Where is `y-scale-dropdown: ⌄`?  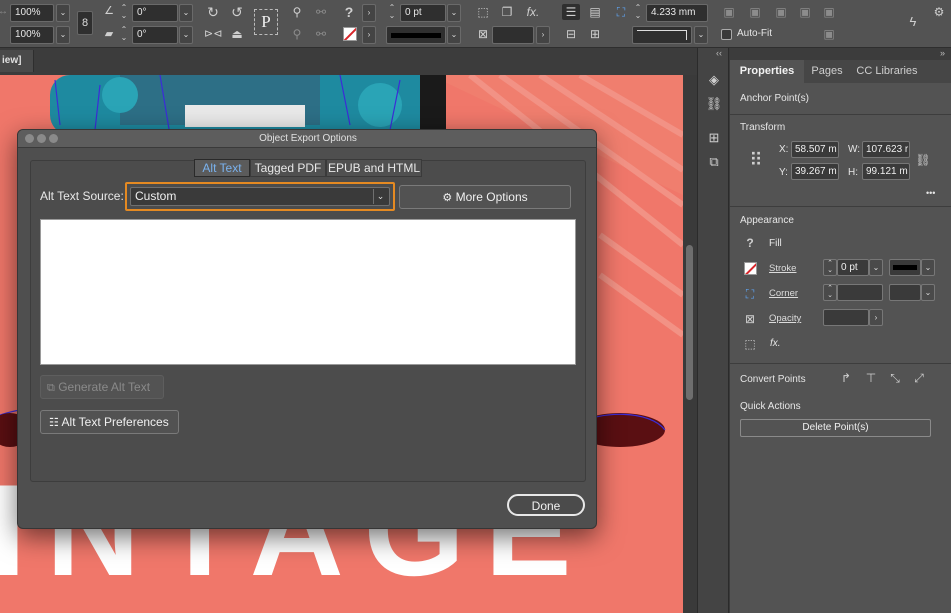
y-scale-dropdown: ⌄ is located at coordinates (63, 35).